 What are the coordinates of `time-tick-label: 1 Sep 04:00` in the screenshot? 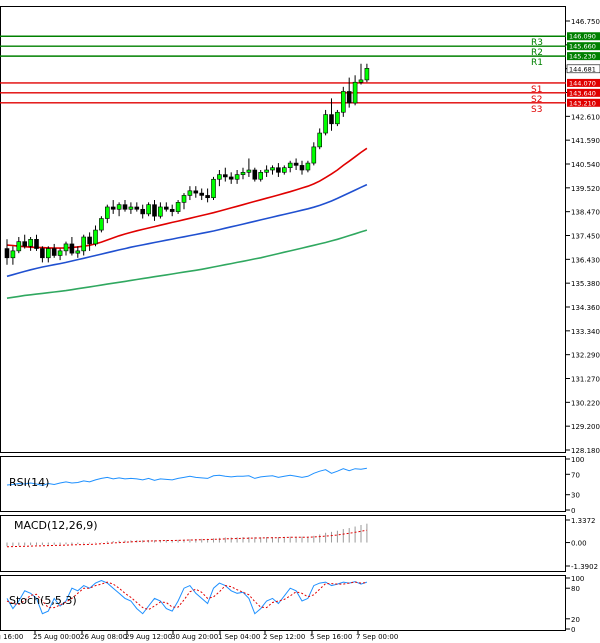 It's located at (239, 637).